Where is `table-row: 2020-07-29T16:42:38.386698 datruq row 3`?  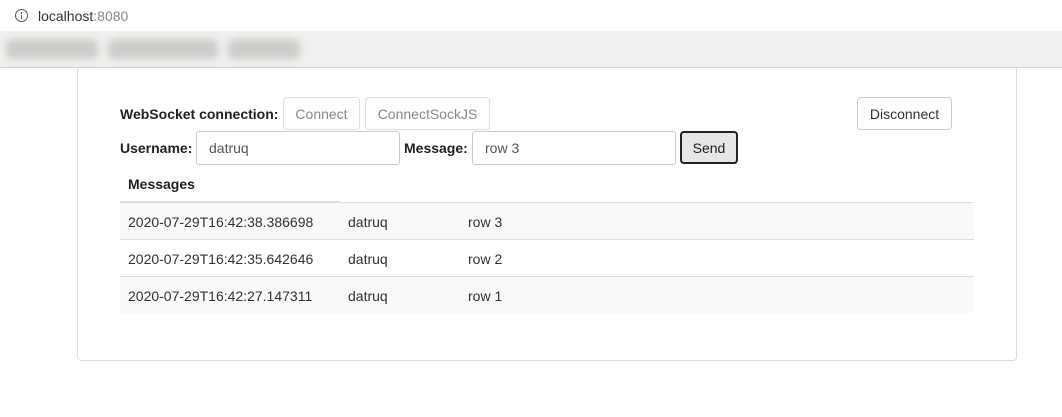 table-row: 2020-07-29T16:42:38.386698 datruq row 3 is located at coordinates (547, 220).